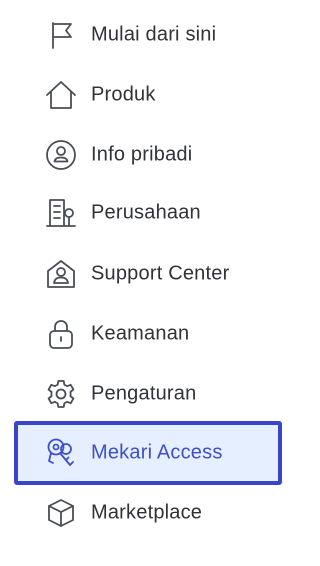  What do you see at coordinates (123, 94) in the screenshot?
I see `sidebar-item-label: Produk` at bounding box center [123, 94].